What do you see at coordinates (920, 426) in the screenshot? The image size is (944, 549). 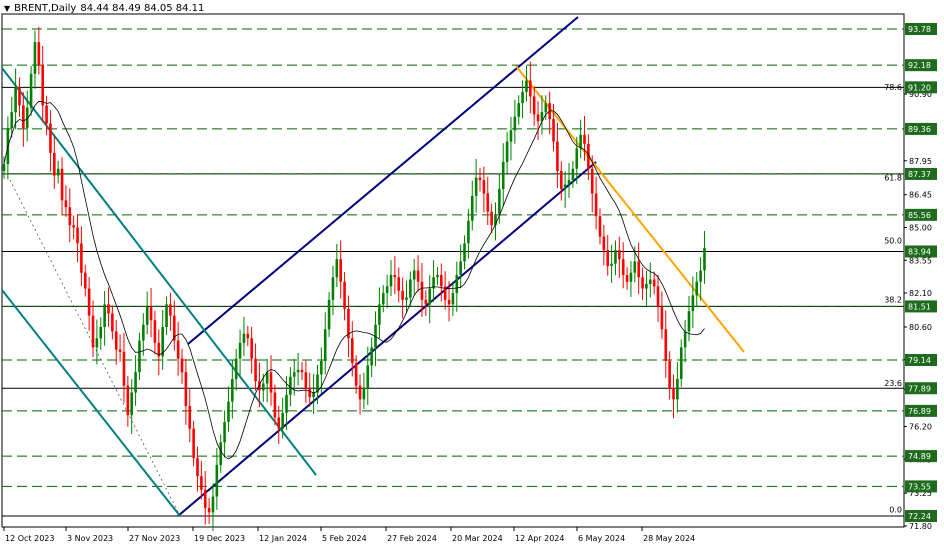 I see `price-tick-label: 76.20` at bounding box center [920, 426].